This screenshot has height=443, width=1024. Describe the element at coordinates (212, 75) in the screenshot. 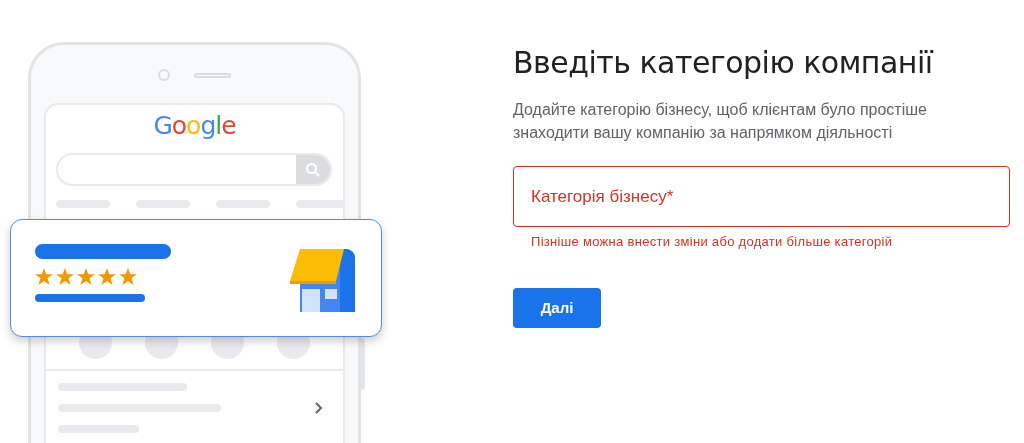

I see `speaker-icon` at that location.